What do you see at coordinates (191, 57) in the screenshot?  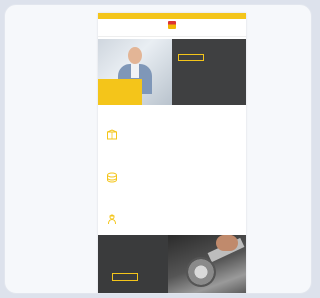 I see `hero-button` at bounding box center [191, 57].